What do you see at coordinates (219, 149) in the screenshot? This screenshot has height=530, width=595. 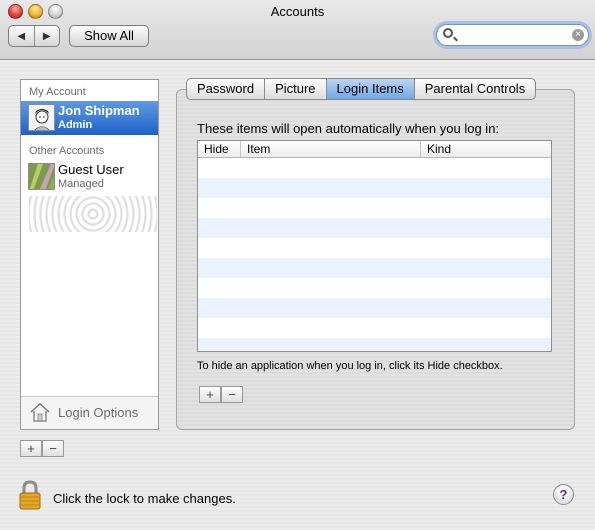 I see `column-header-hide: Hide` at bounding box center [219, 149].